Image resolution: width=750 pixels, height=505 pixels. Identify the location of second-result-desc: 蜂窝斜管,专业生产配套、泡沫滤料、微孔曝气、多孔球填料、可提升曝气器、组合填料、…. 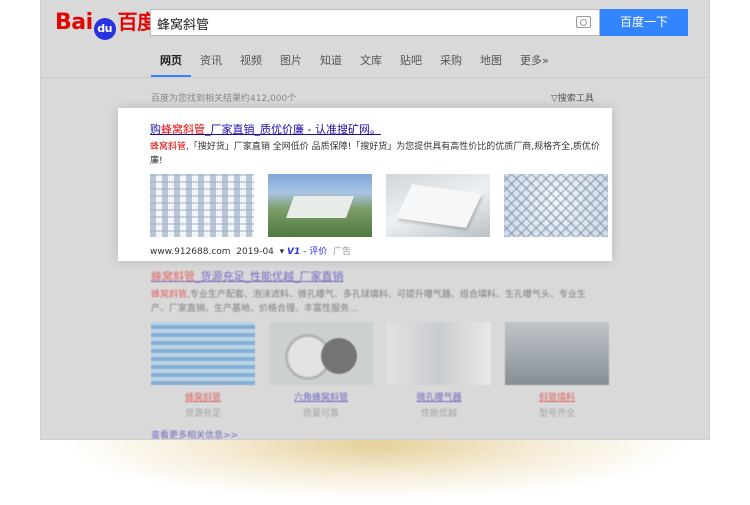
(376, 302).